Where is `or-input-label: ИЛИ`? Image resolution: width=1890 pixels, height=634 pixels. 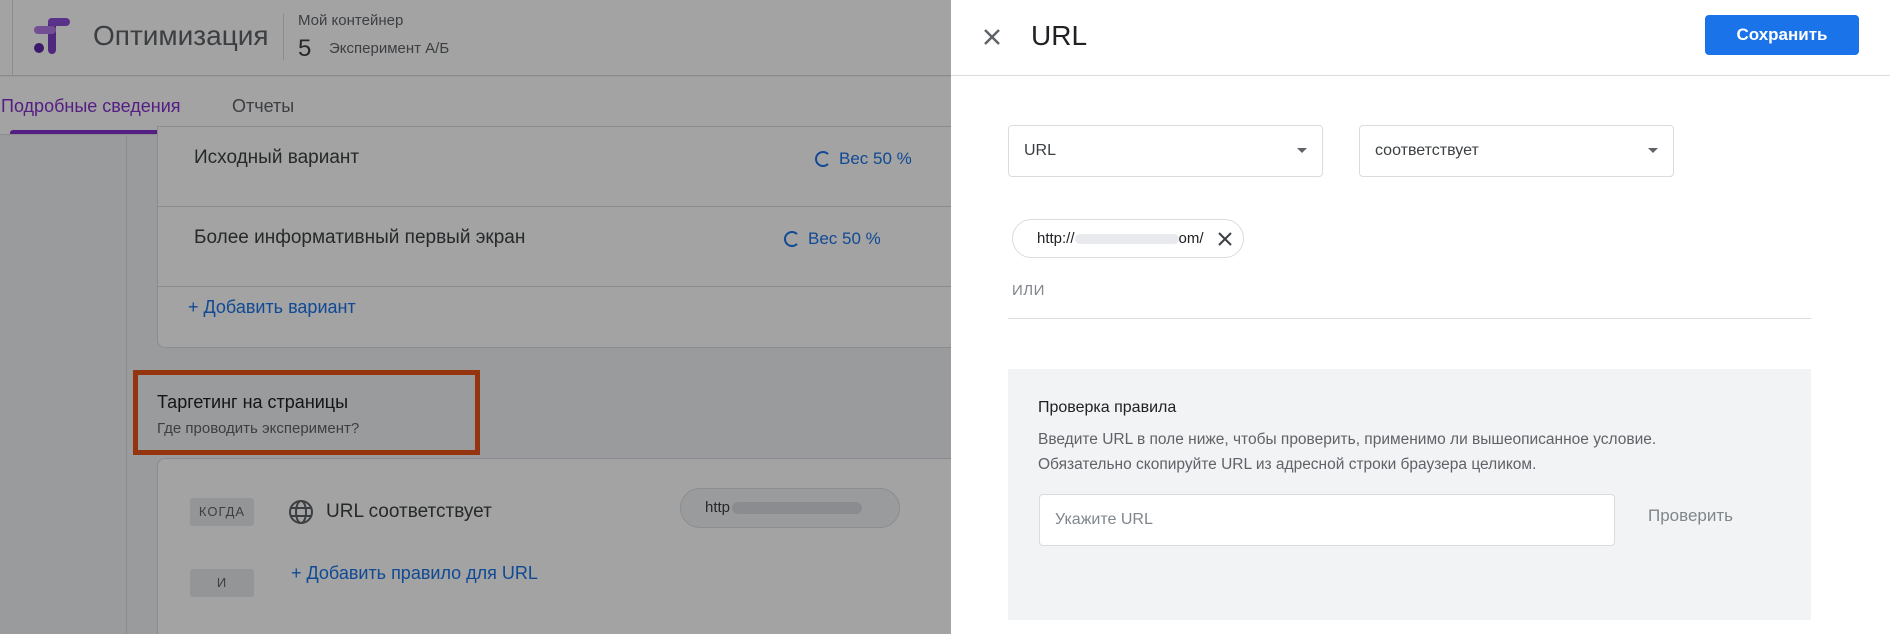 or-input-label: ИЛИ is located at coordinates (1028, 290).